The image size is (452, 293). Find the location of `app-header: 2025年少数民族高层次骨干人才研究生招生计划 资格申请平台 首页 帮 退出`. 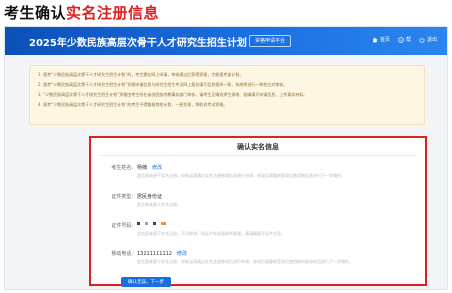

app-header: 2025年少数民族高层次骨干人才研究生招生计划 资格申请平台 首页 帮 退出 is located at coordinates (226, 41).